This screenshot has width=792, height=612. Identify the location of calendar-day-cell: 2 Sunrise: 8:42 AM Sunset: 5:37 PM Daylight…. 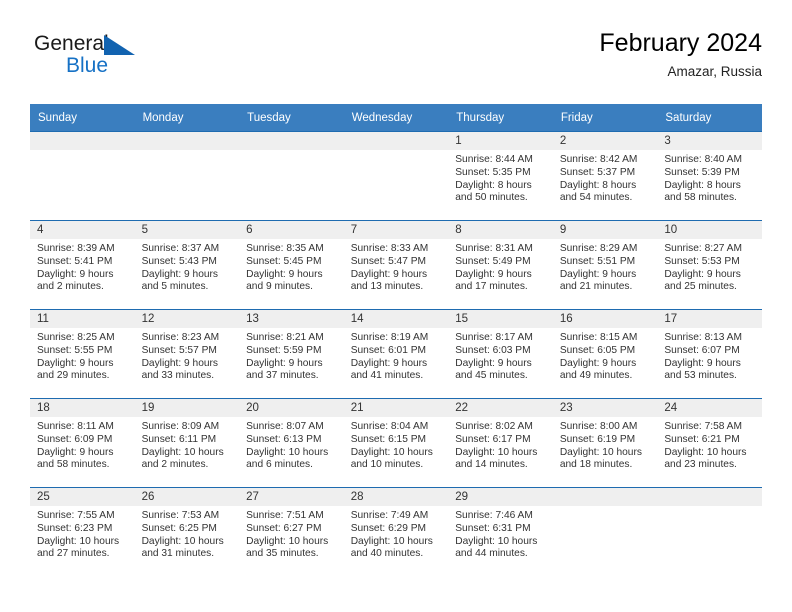
(605, 176).